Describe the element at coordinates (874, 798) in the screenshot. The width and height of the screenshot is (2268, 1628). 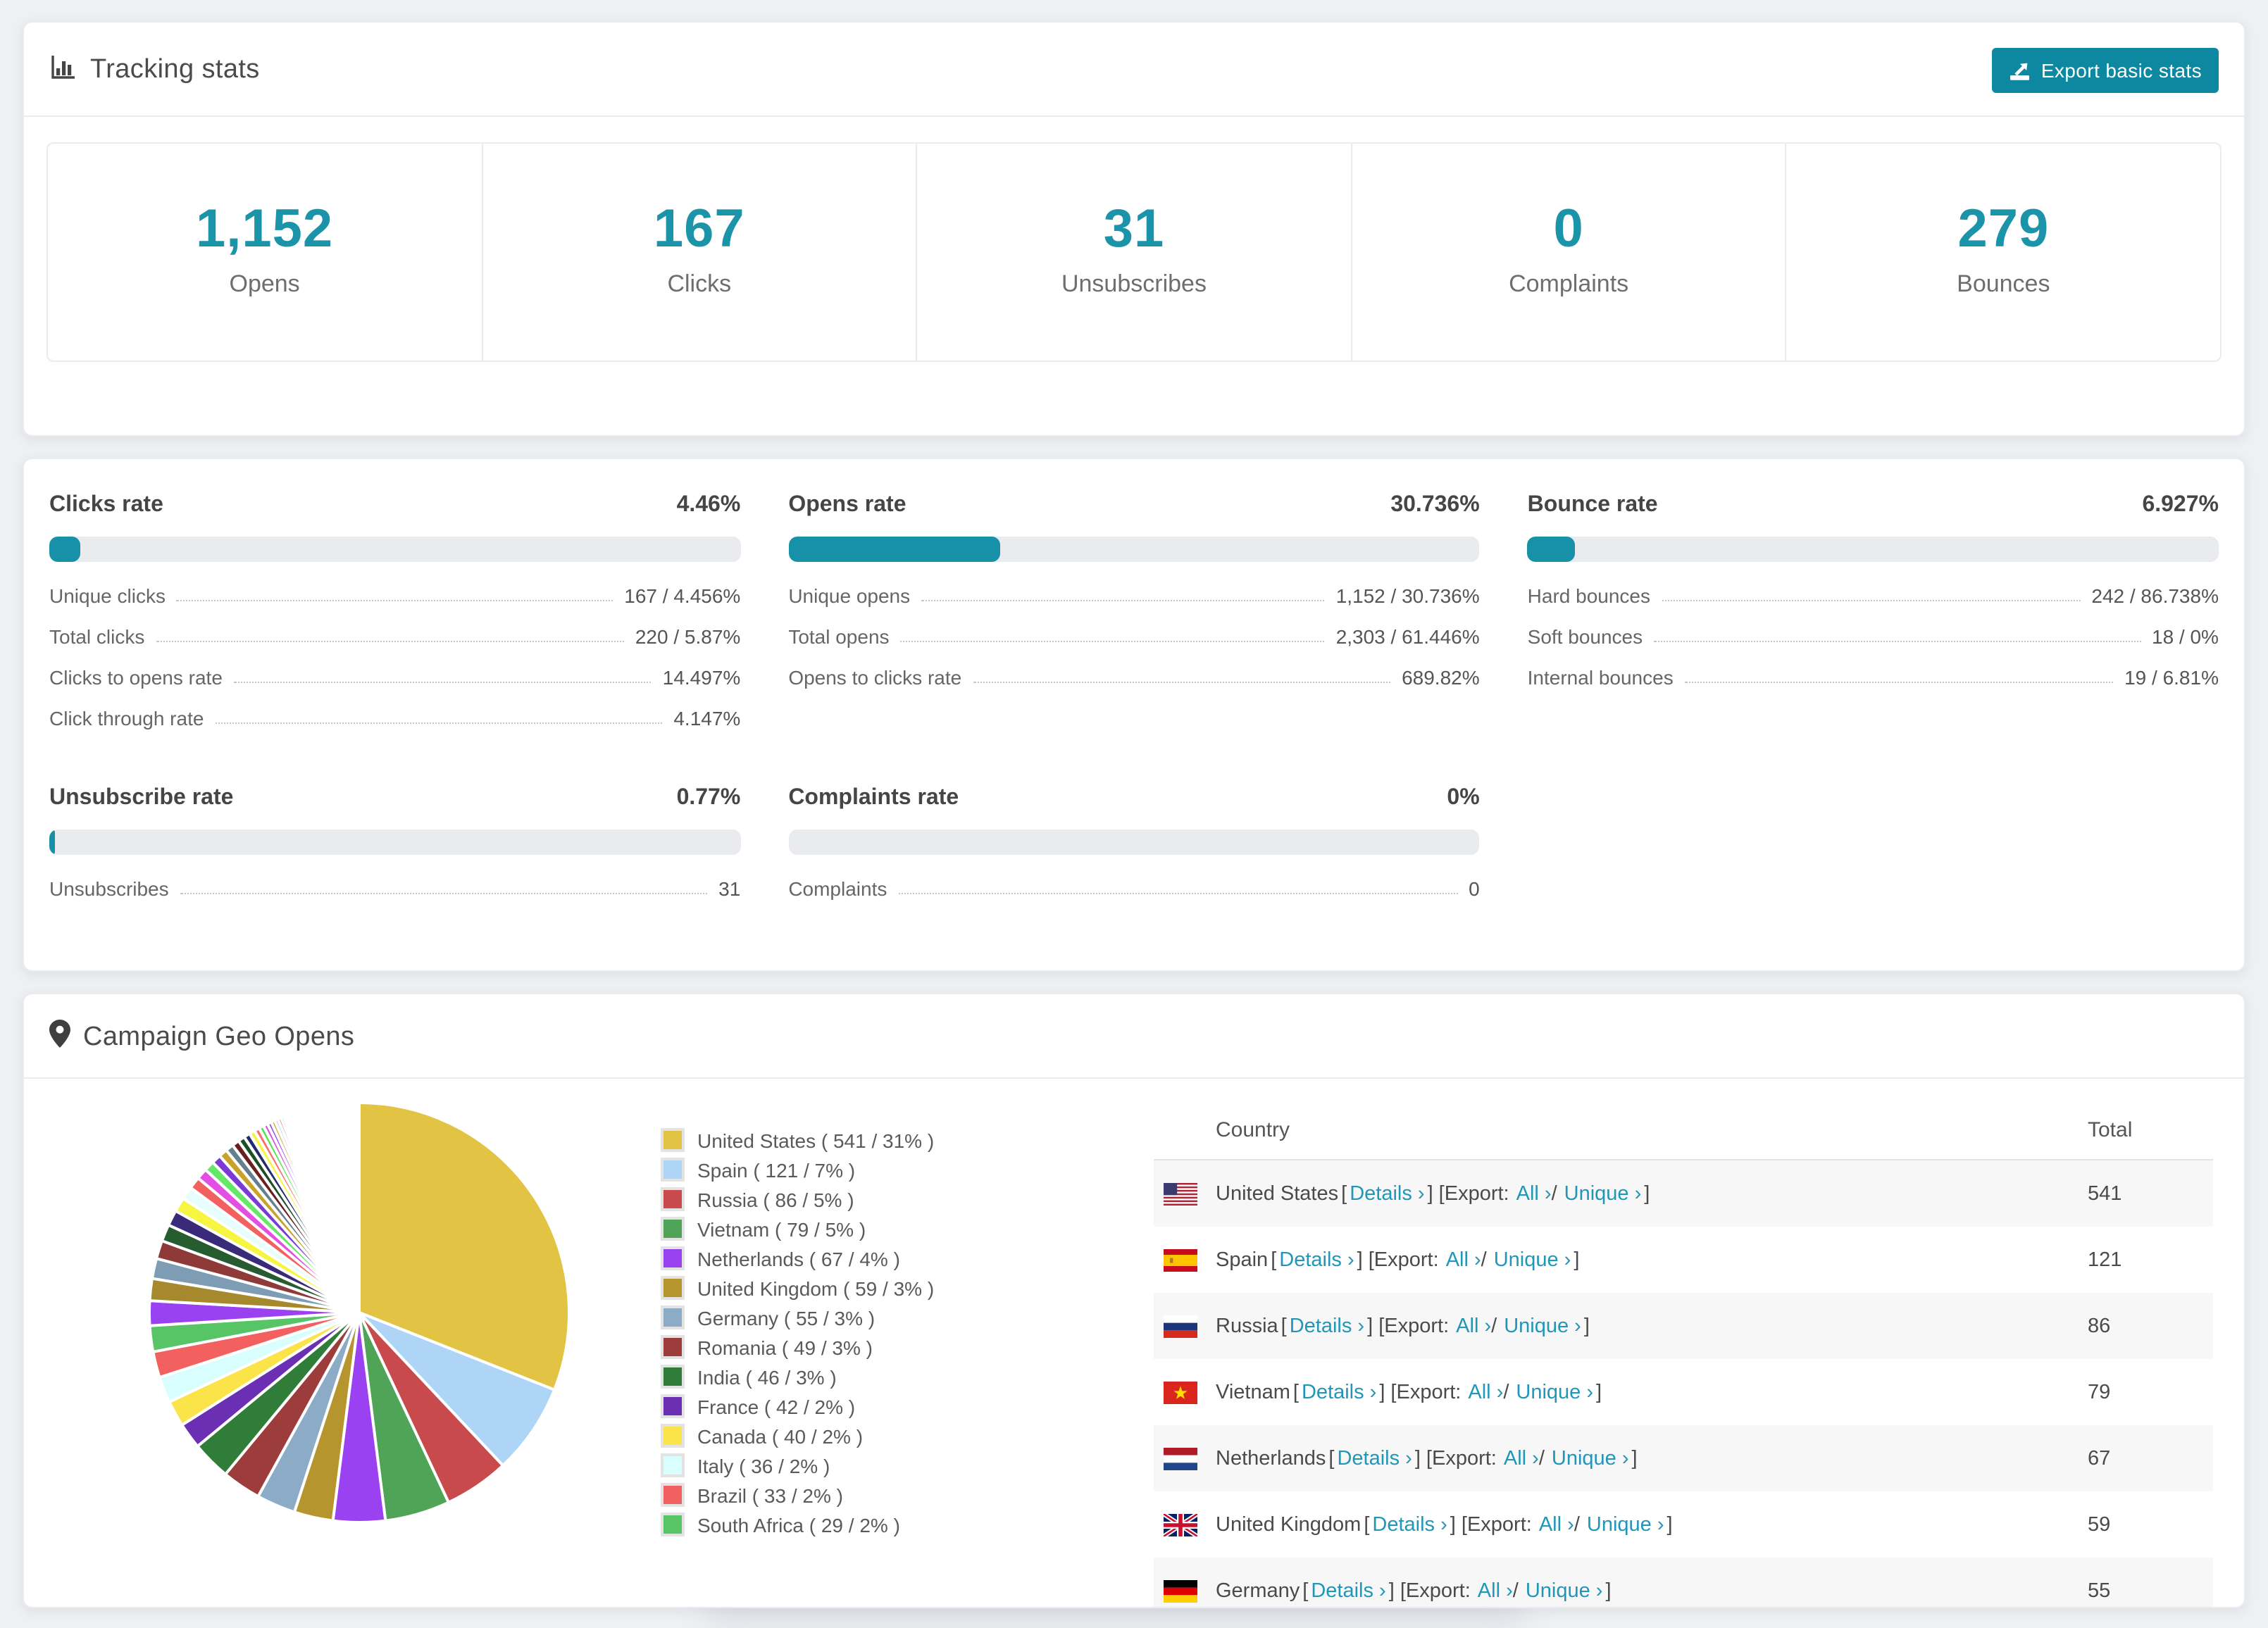
I see `complaints-rate-title: Complaints rate` at that location.